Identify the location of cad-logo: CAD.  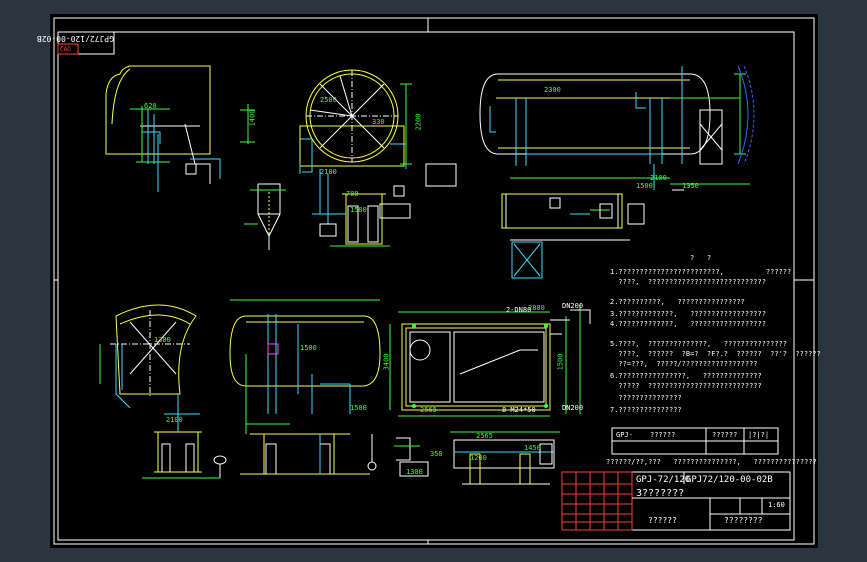
(65, 49).